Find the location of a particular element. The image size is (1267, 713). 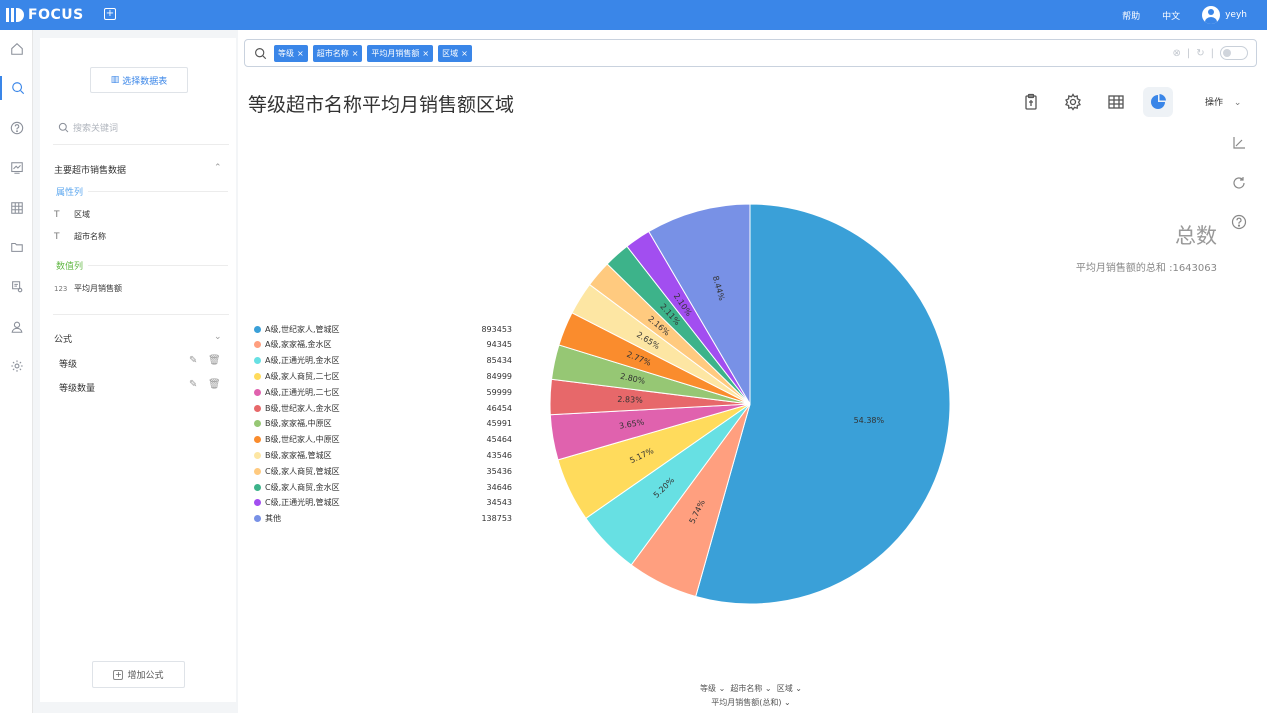

search-mode-toggle is located at coordinates (1234, 53).